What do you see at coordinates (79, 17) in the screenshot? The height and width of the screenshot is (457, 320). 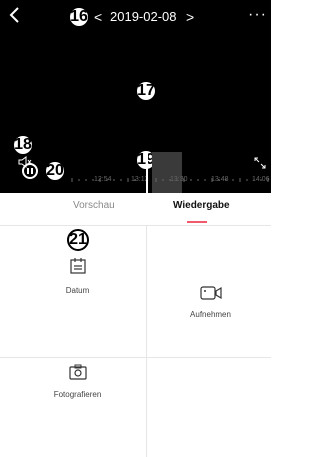 I see `marker-16: 16` at bounding box center [79, 17].